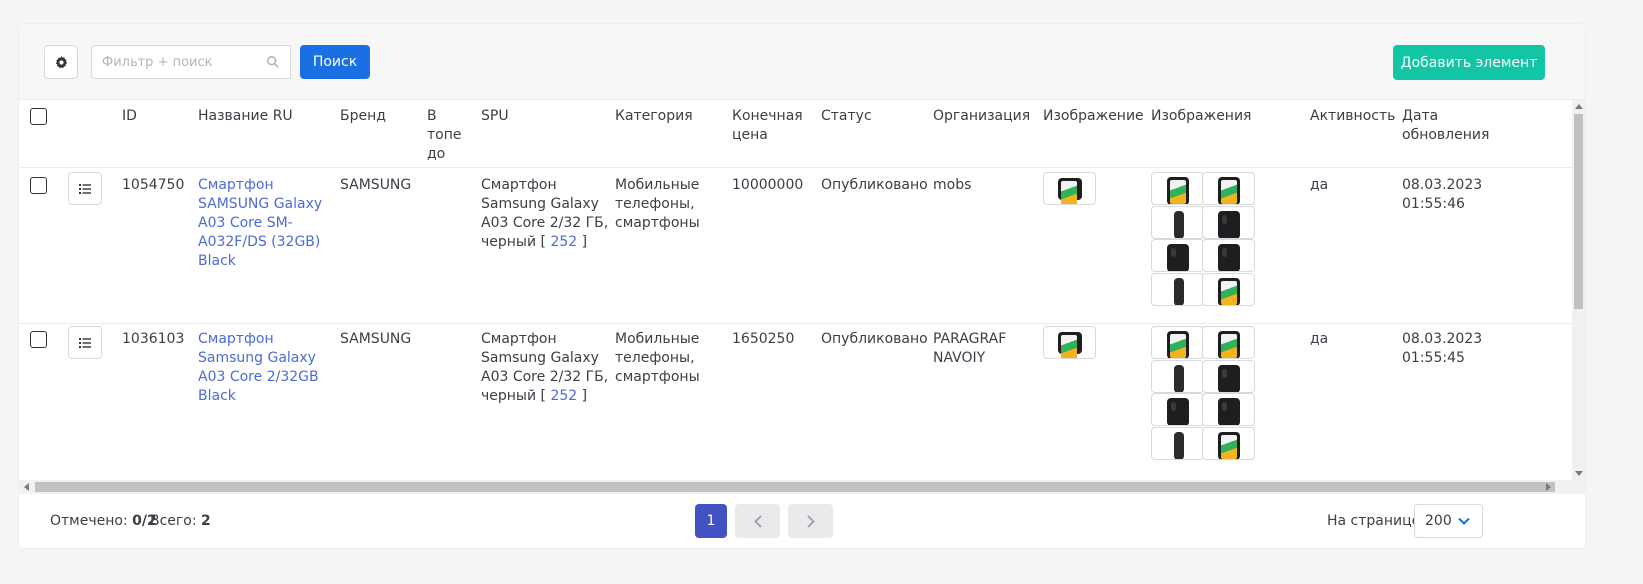  I want to click on column-header-spu: SPU, so click(495, 116).